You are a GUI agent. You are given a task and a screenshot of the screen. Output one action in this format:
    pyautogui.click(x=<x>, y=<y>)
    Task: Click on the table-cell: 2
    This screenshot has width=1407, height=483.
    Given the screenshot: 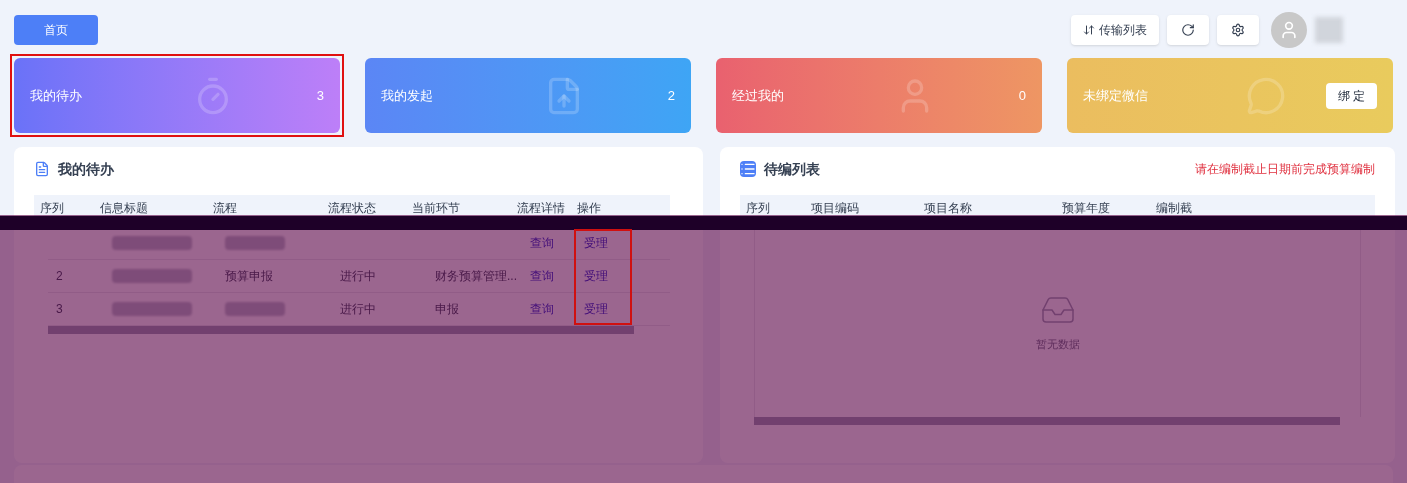 What is the action you would take?
    pyautogui.click(x=59, y=276)
    